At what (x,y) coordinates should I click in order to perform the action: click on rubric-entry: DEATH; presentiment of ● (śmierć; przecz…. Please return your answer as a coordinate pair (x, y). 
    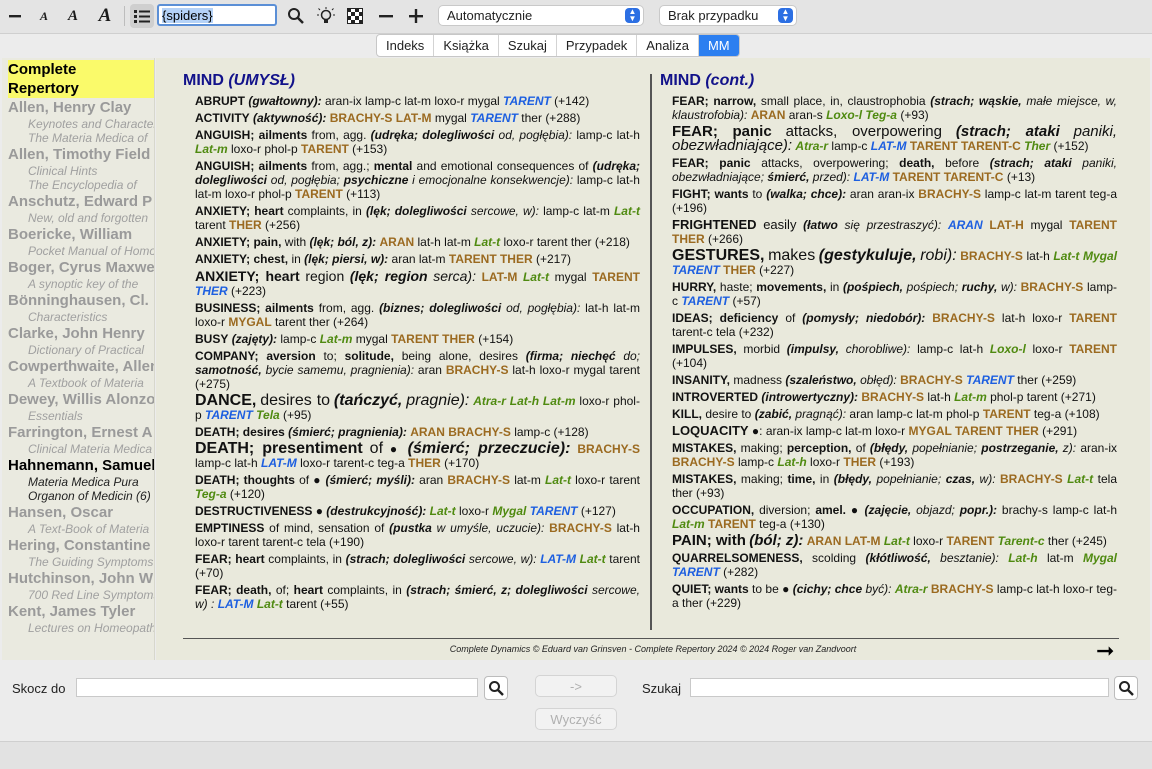
    Looking at the image, I should click on (411, 456).